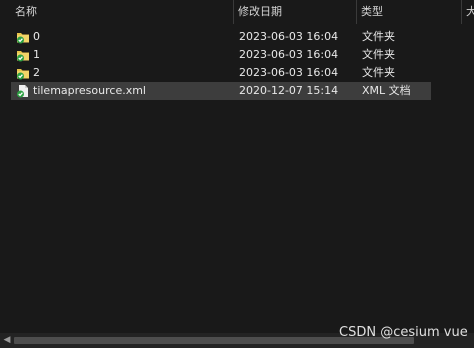 The width and height of the screenshot is (474, 348). What do you see at coordinates (23, 91) in the screenshot?
I see `xml-file-icon` at bounding box center [23, 91].